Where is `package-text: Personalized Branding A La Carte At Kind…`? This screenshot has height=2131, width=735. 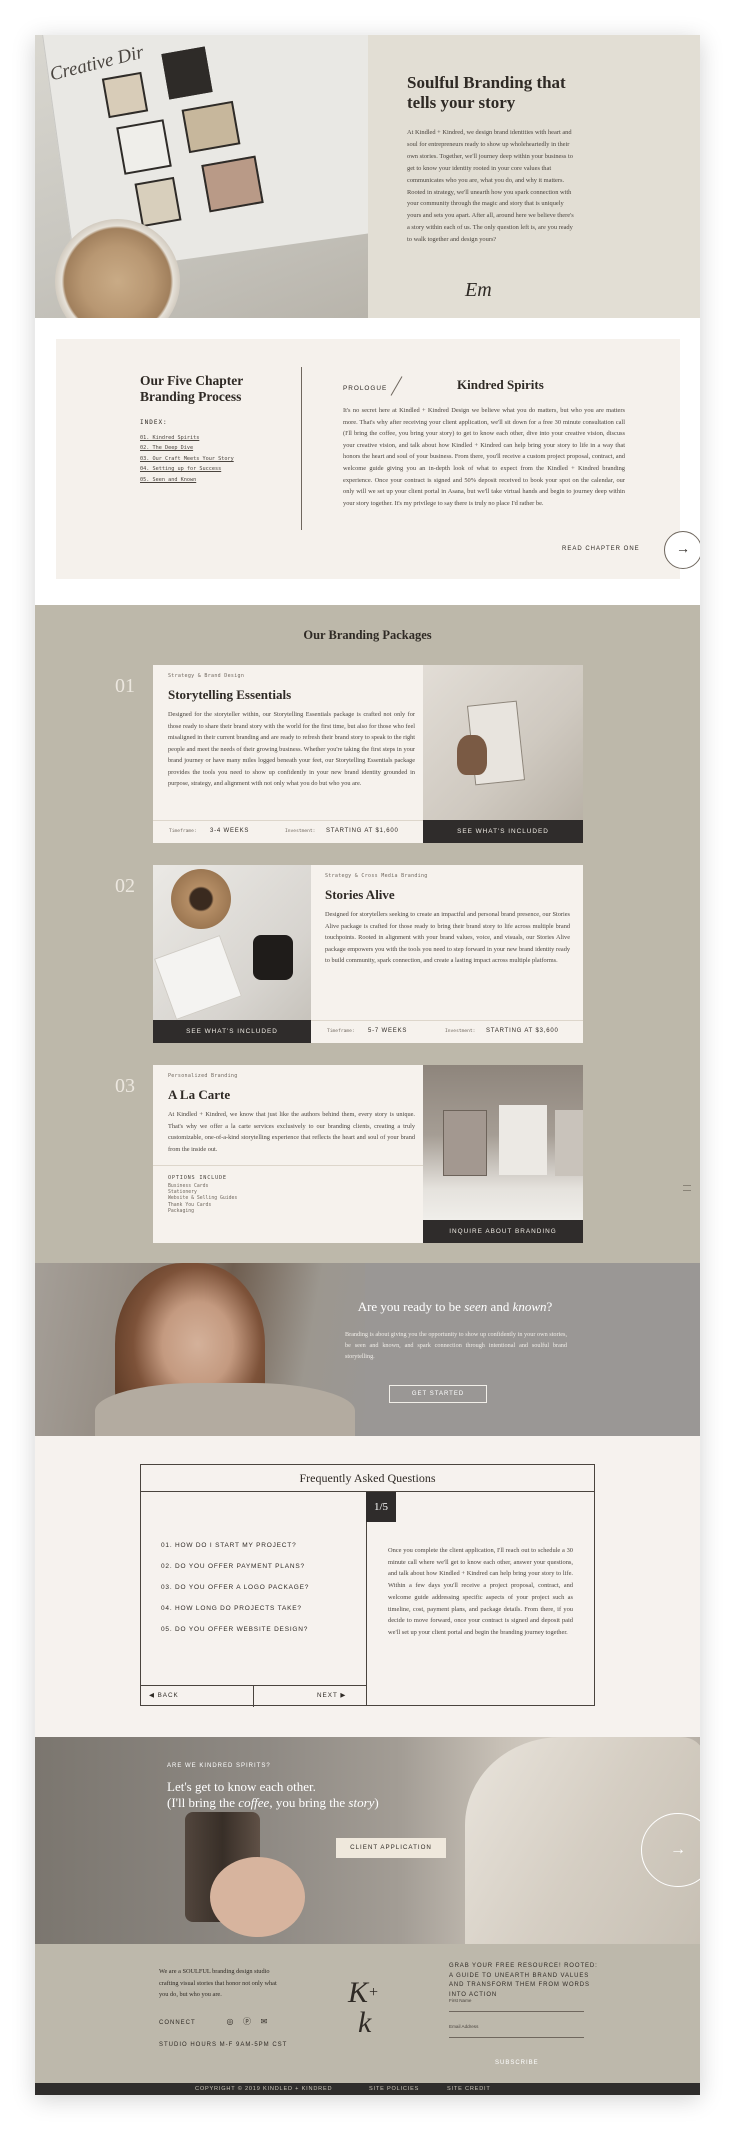 package-text: Personalized Branding A La Carte At Kind… is located at coordinates (291, 1114).